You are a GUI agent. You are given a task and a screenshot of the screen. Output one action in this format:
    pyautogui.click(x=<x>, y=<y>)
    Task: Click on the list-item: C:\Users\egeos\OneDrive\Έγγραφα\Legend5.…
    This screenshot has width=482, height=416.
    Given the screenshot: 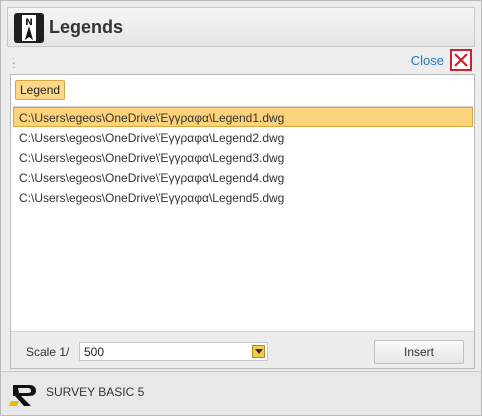 What is the action you would take?
    pyautogui.click(x=243, y=197)
    